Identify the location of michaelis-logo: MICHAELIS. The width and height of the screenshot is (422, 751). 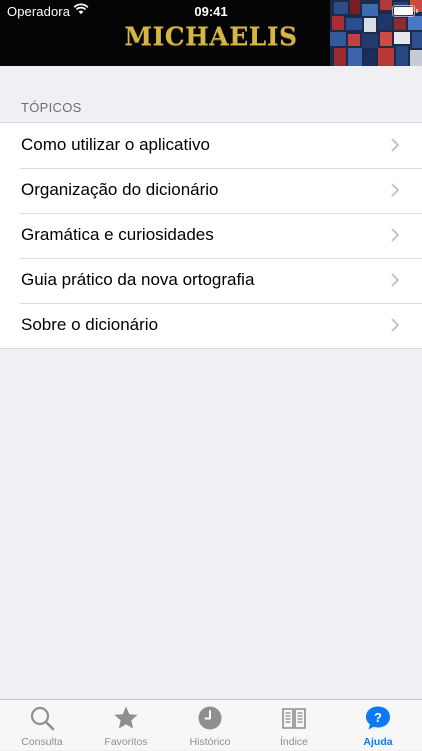
(211, 36).